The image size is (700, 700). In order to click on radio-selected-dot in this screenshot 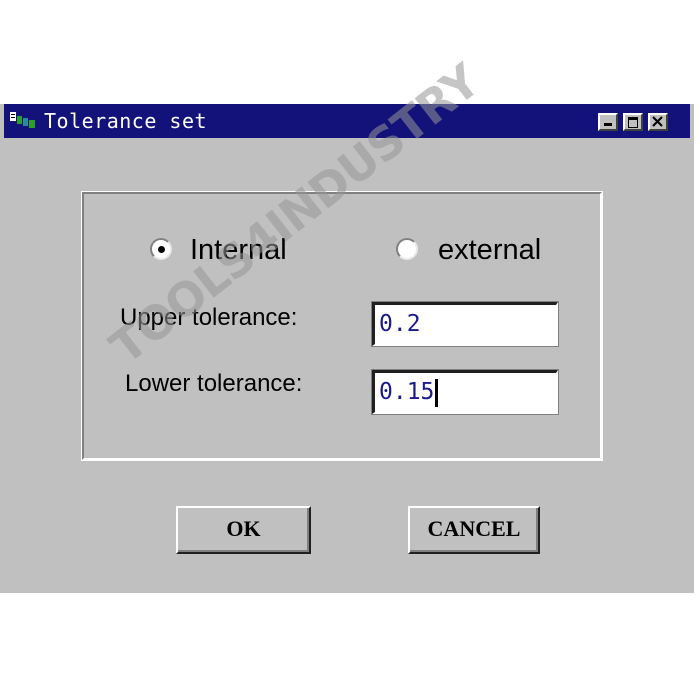, I will do `click(161, 249)`.